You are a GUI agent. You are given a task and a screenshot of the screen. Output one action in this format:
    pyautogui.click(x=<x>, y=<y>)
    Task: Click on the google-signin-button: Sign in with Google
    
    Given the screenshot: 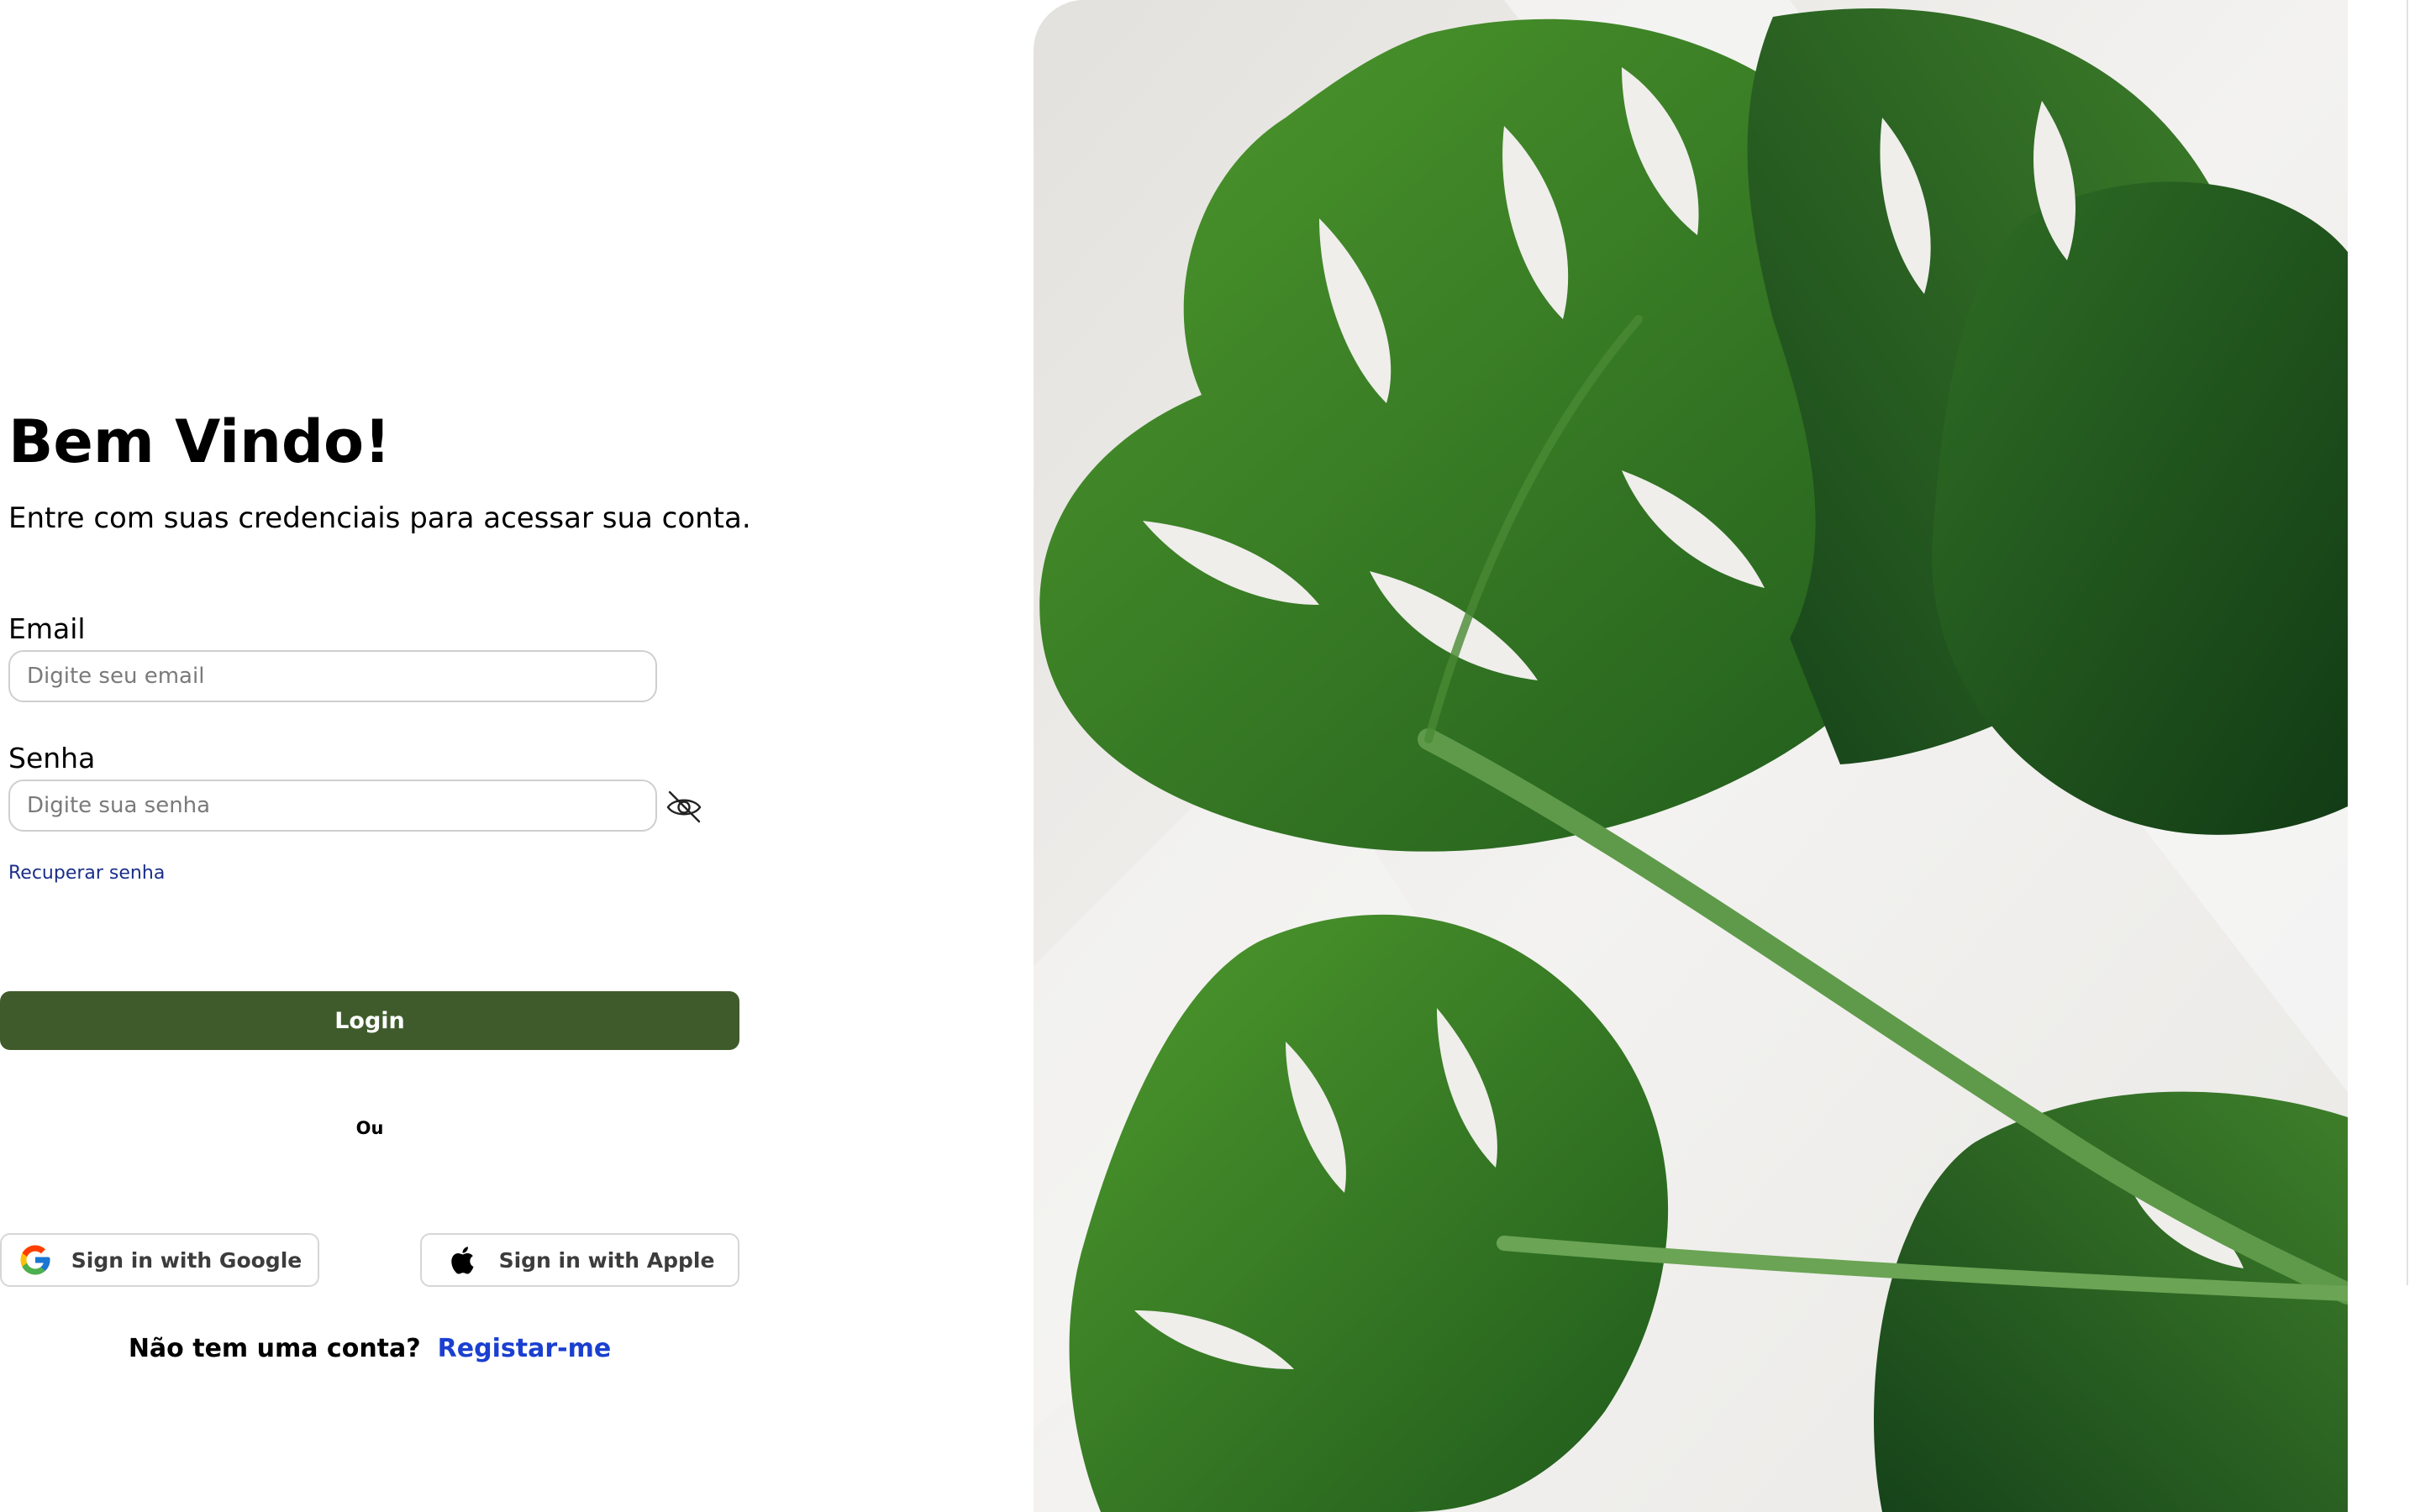 What is the action you would take?
    pyautogui.click(x=159, y=1260)
    